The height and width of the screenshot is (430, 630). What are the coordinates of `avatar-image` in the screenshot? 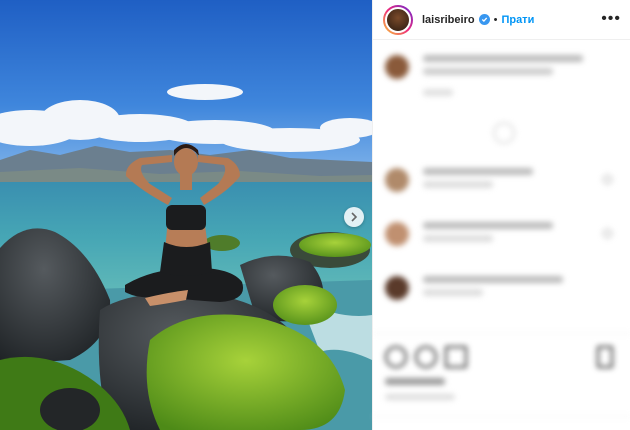 It's located at (398, 19).